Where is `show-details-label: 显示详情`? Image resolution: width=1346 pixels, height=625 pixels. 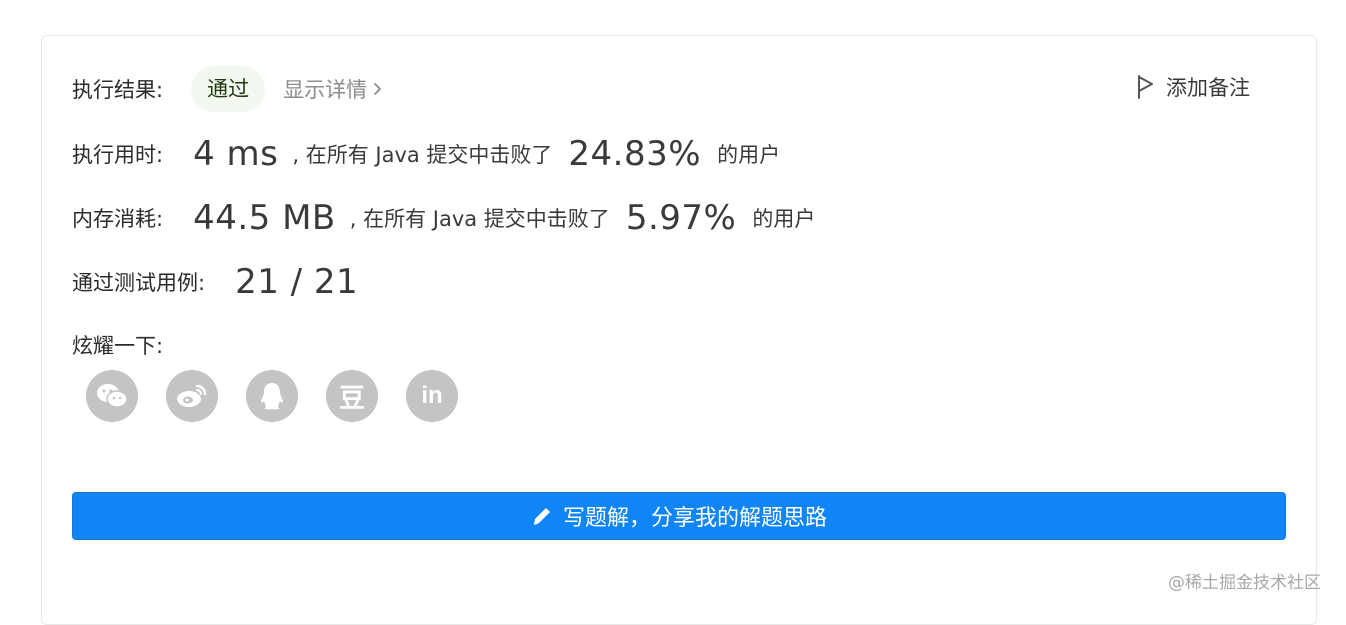
show-details-label: 显示详情 is located at coordinates (325, 90).